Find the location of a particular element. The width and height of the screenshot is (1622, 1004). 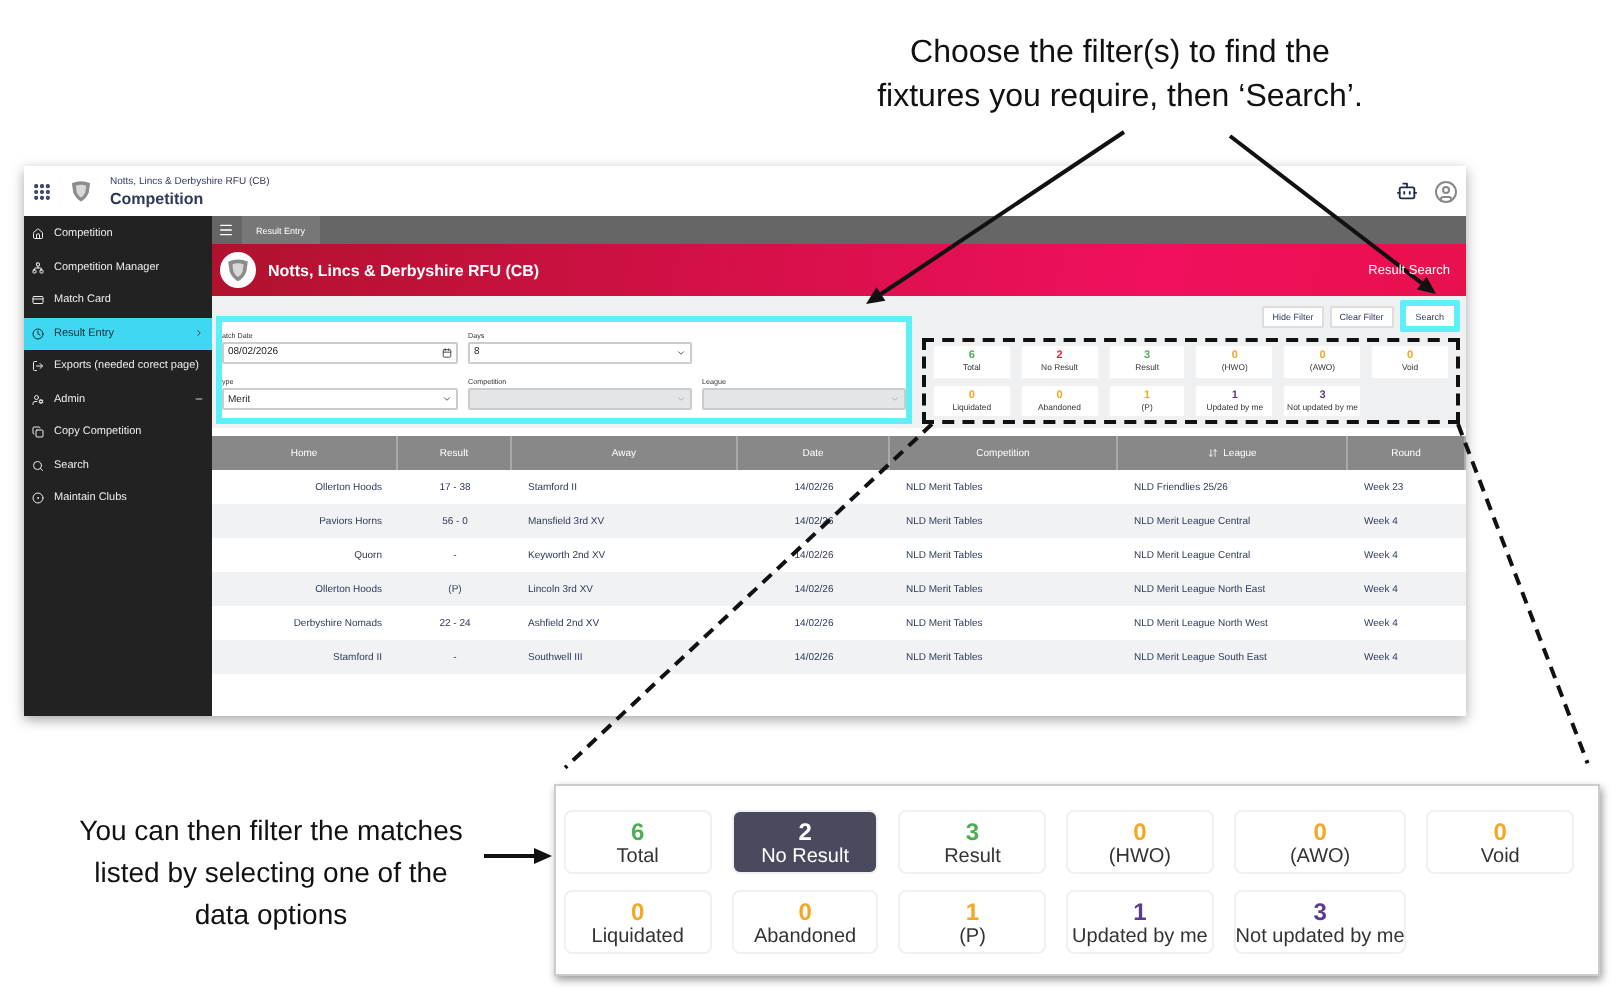

home-icon is located at coordinates (38, 234).